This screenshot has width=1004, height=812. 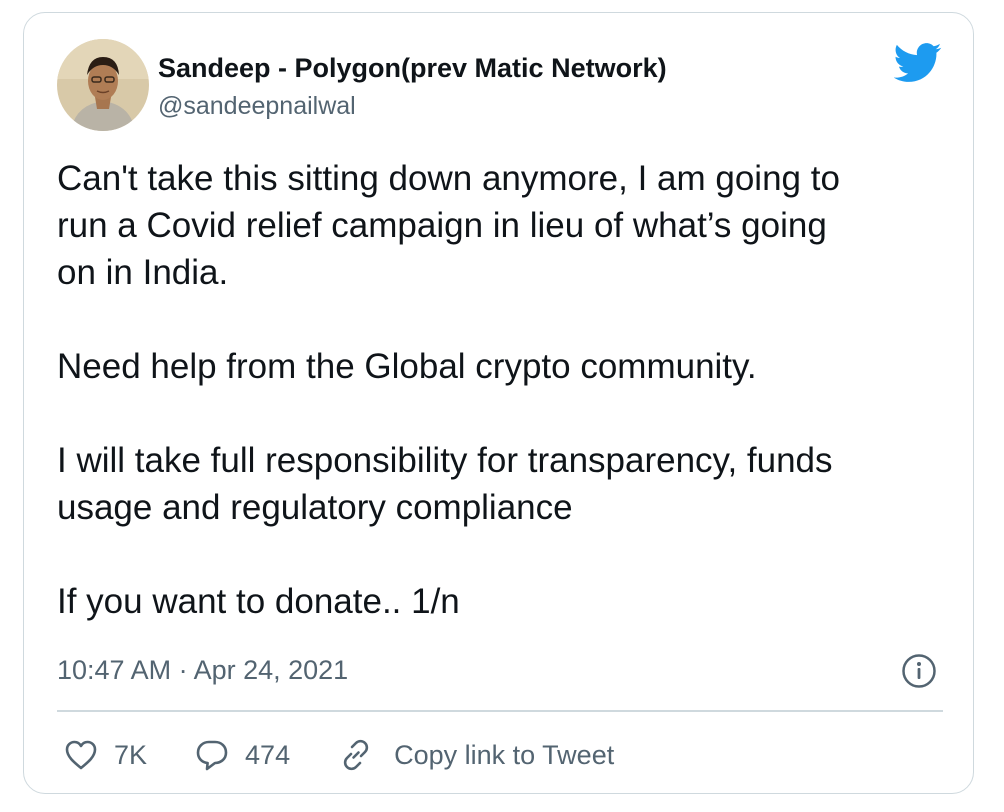 I want to click on speech-bubble-icon, so click(x=212, y=755).